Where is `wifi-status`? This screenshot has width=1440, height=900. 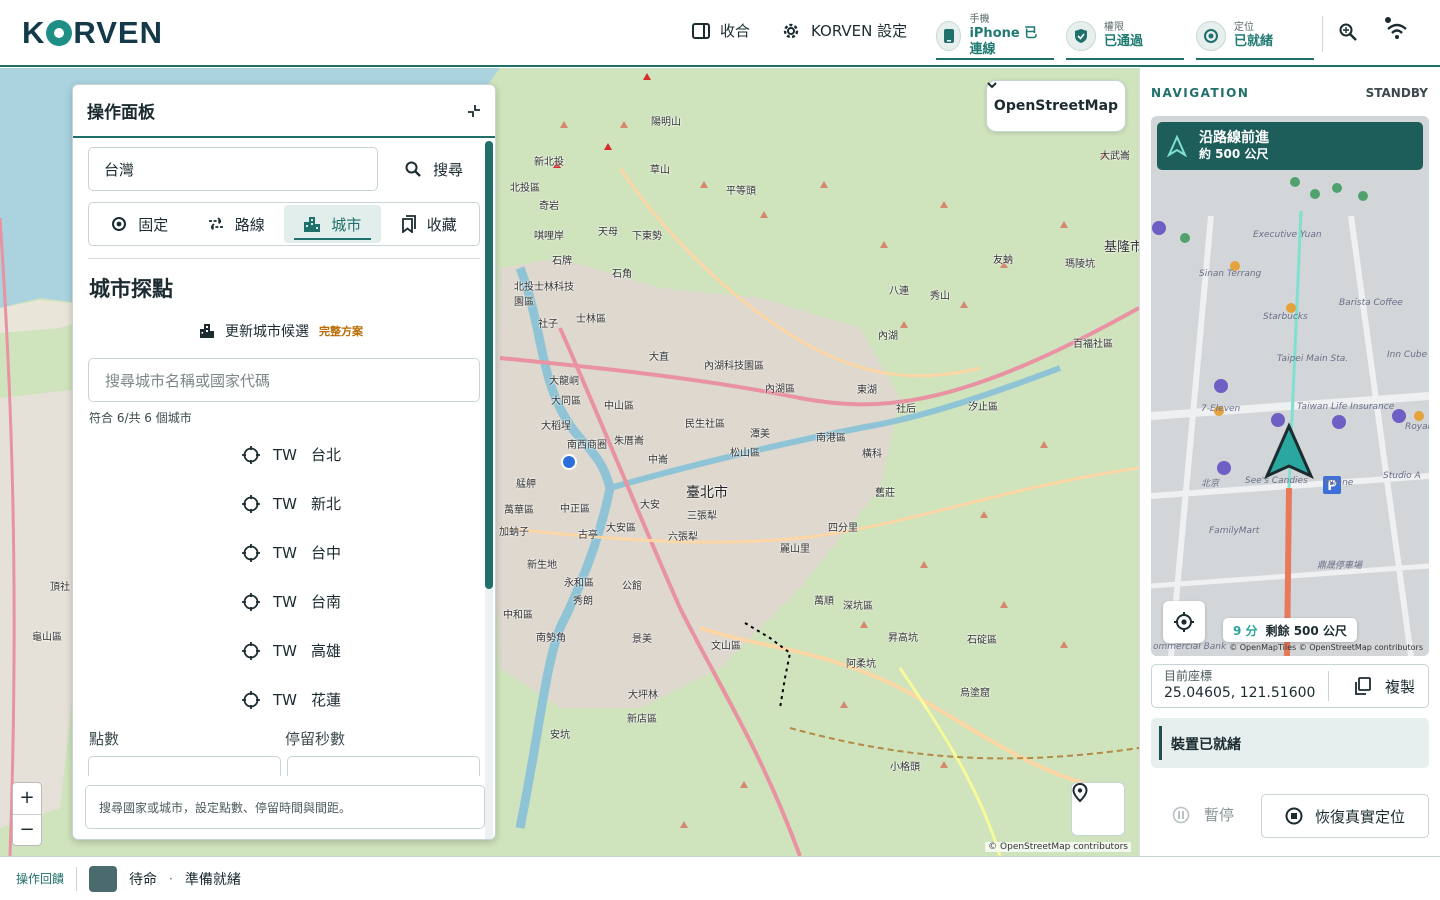 wifi-status is located at coordinates (1397, 31).